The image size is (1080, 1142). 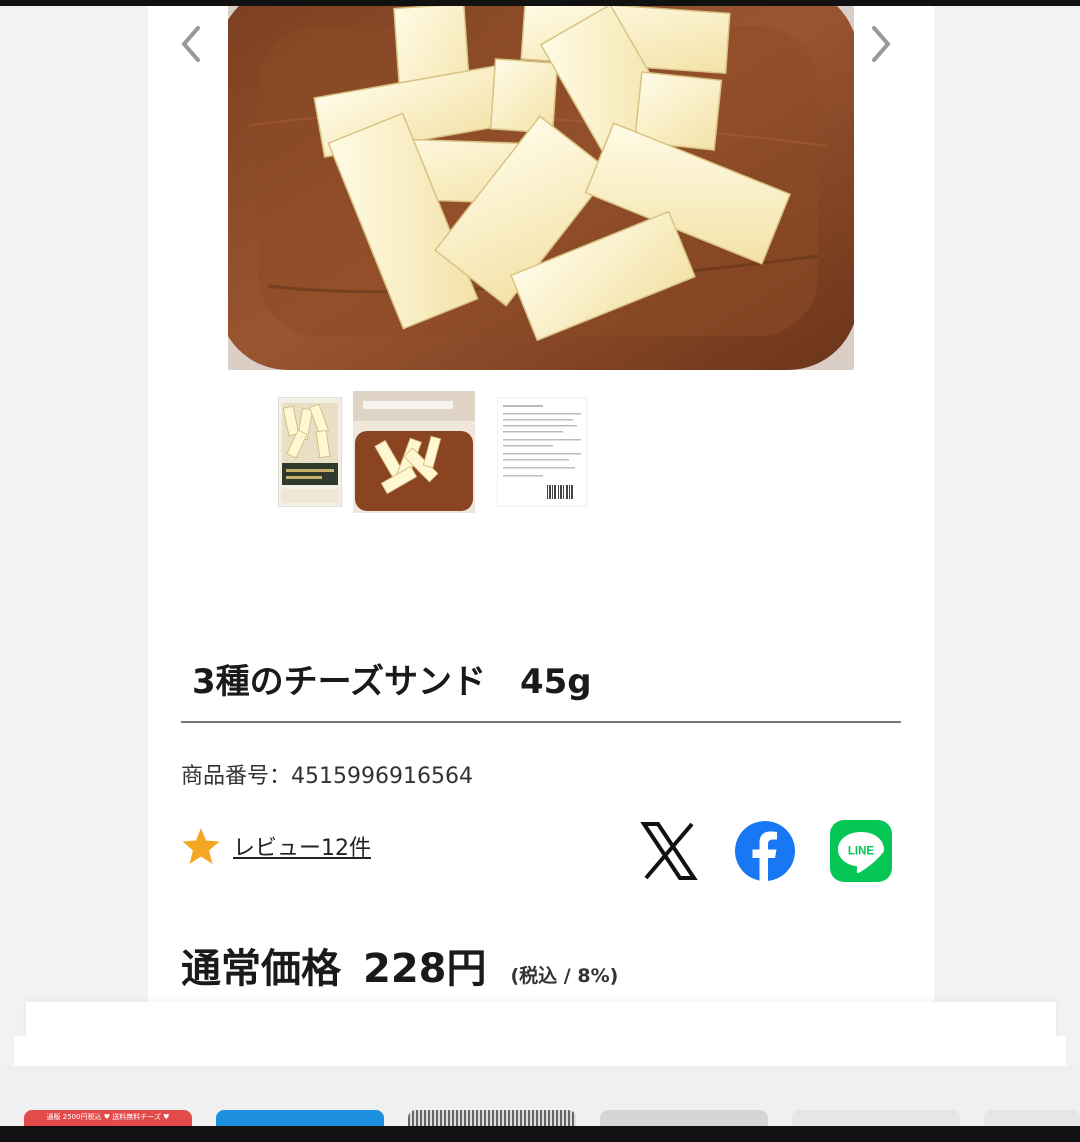 I want to click on sku-label: 商品番号：, so click(x=236, y=776).